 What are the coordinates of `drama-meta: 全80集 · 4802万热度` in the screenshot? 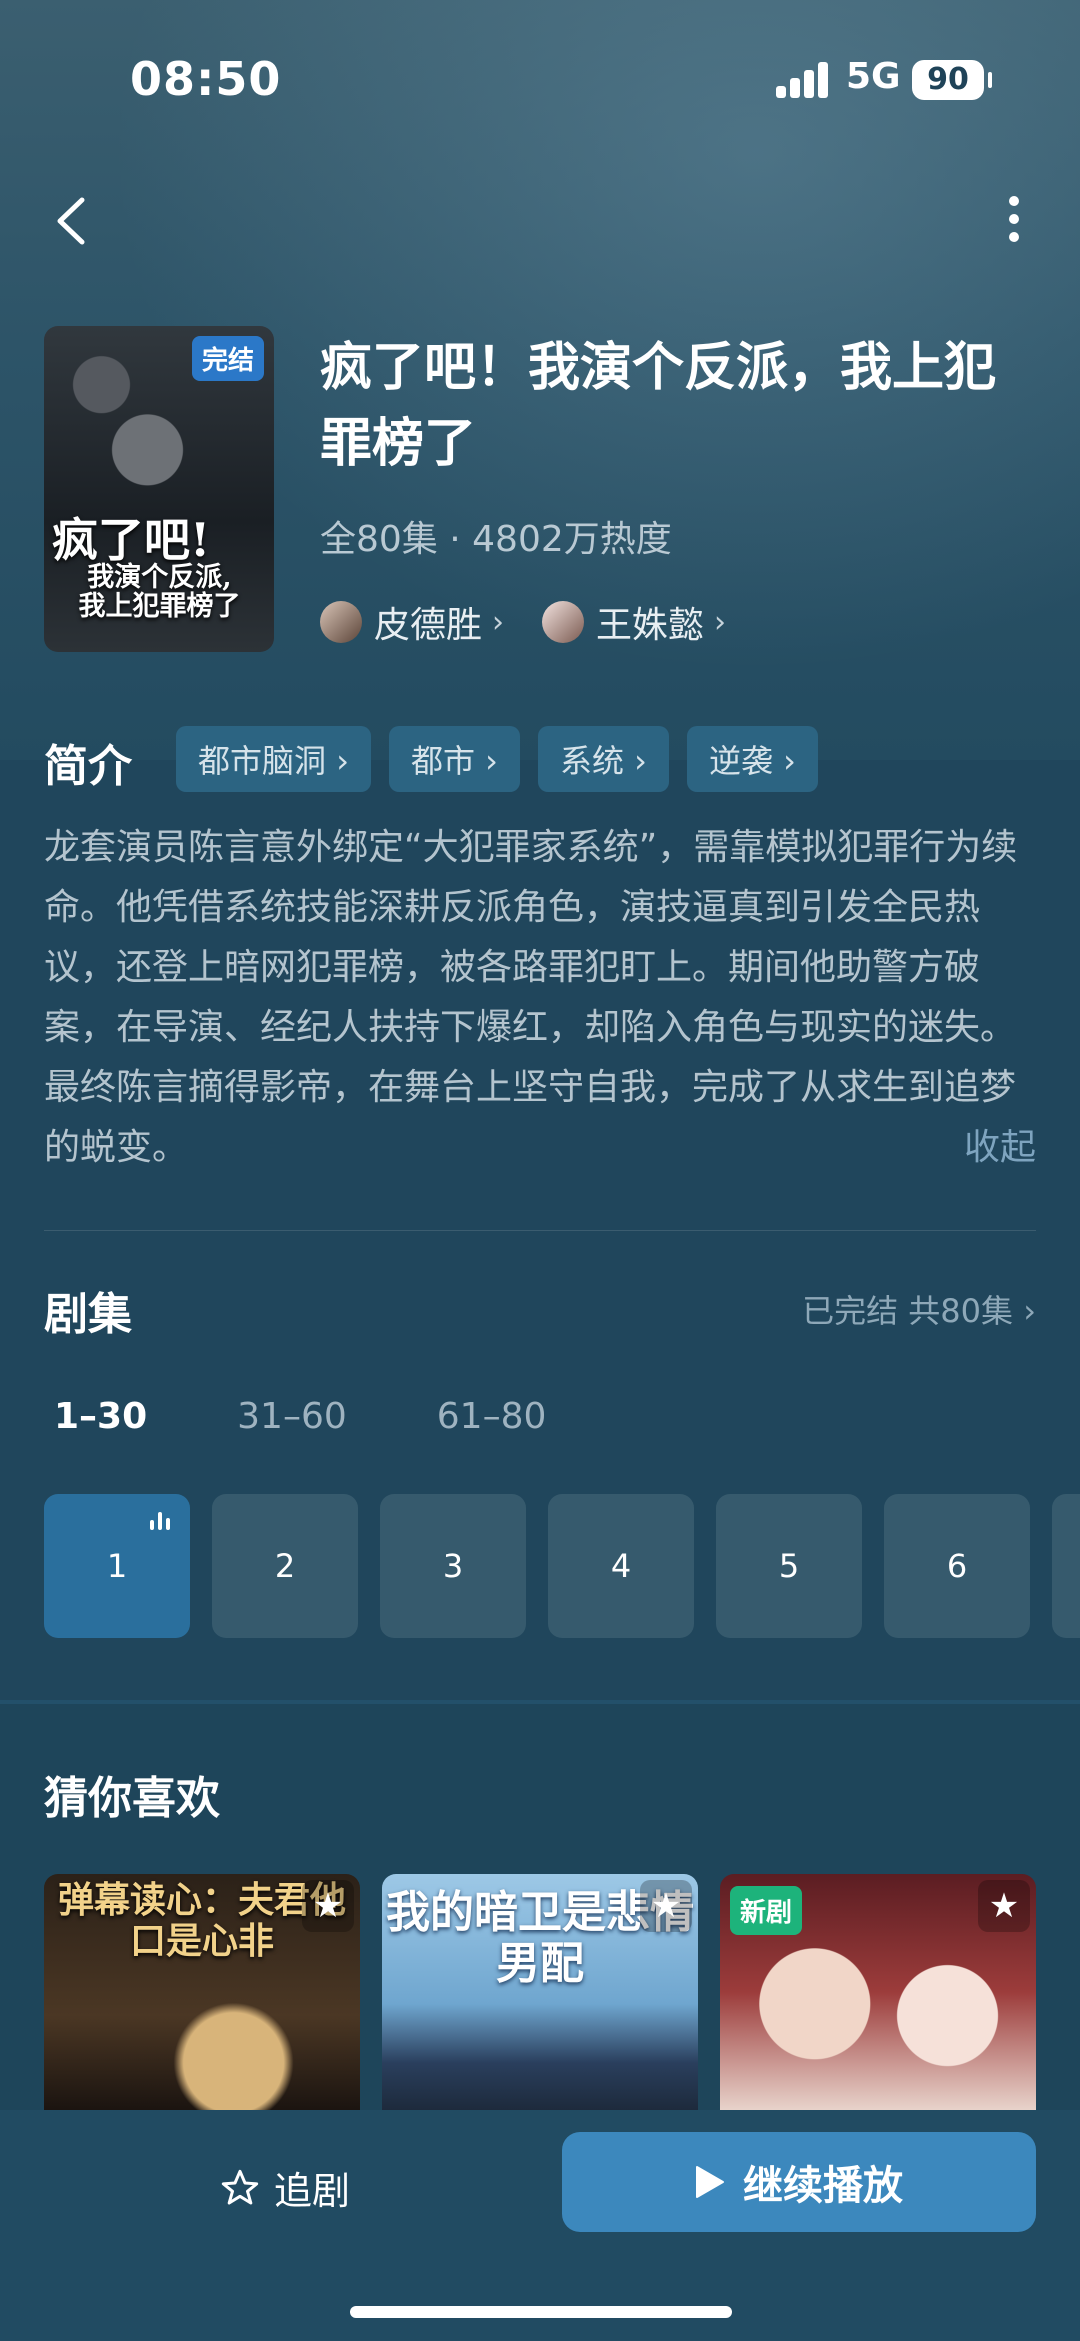 It's located at (496, 539).